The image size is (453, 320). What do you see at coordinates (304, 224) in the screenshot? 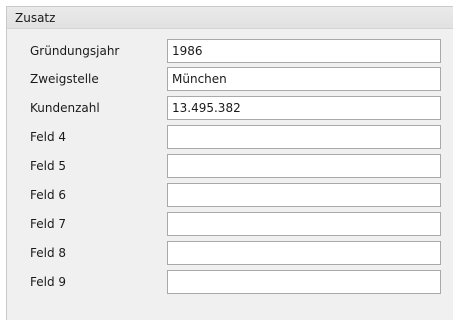
I see `feld-7-input` at bounding box center [304, 224].